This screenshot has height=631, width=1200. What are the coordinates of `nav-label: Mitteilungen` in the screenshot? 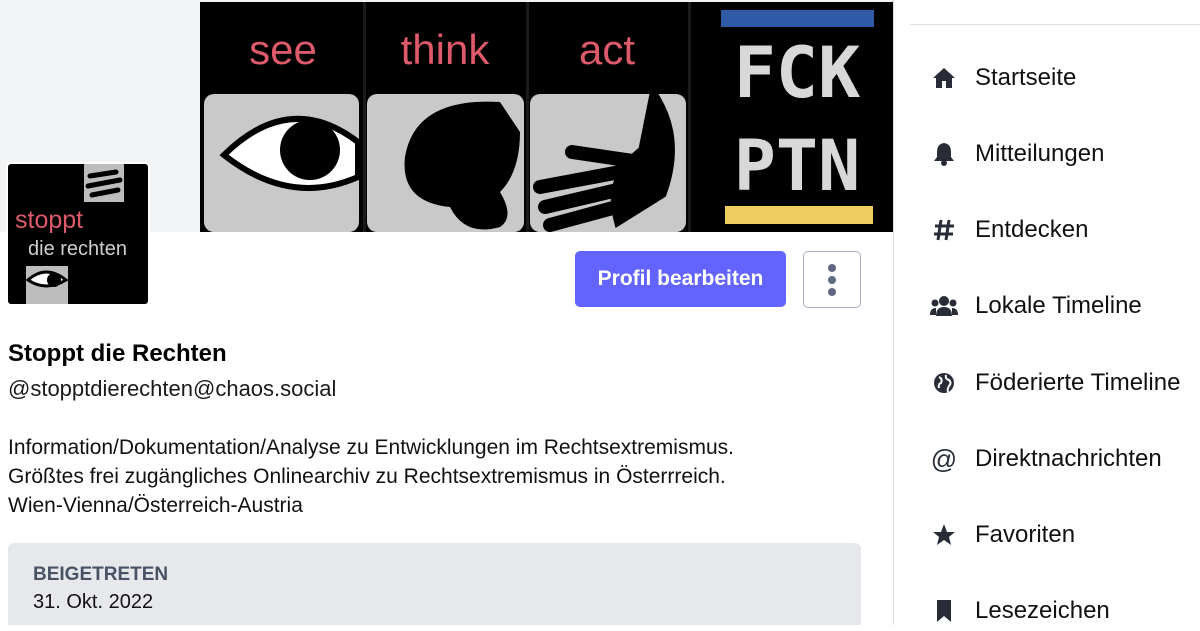 It's located at (1040, 153).